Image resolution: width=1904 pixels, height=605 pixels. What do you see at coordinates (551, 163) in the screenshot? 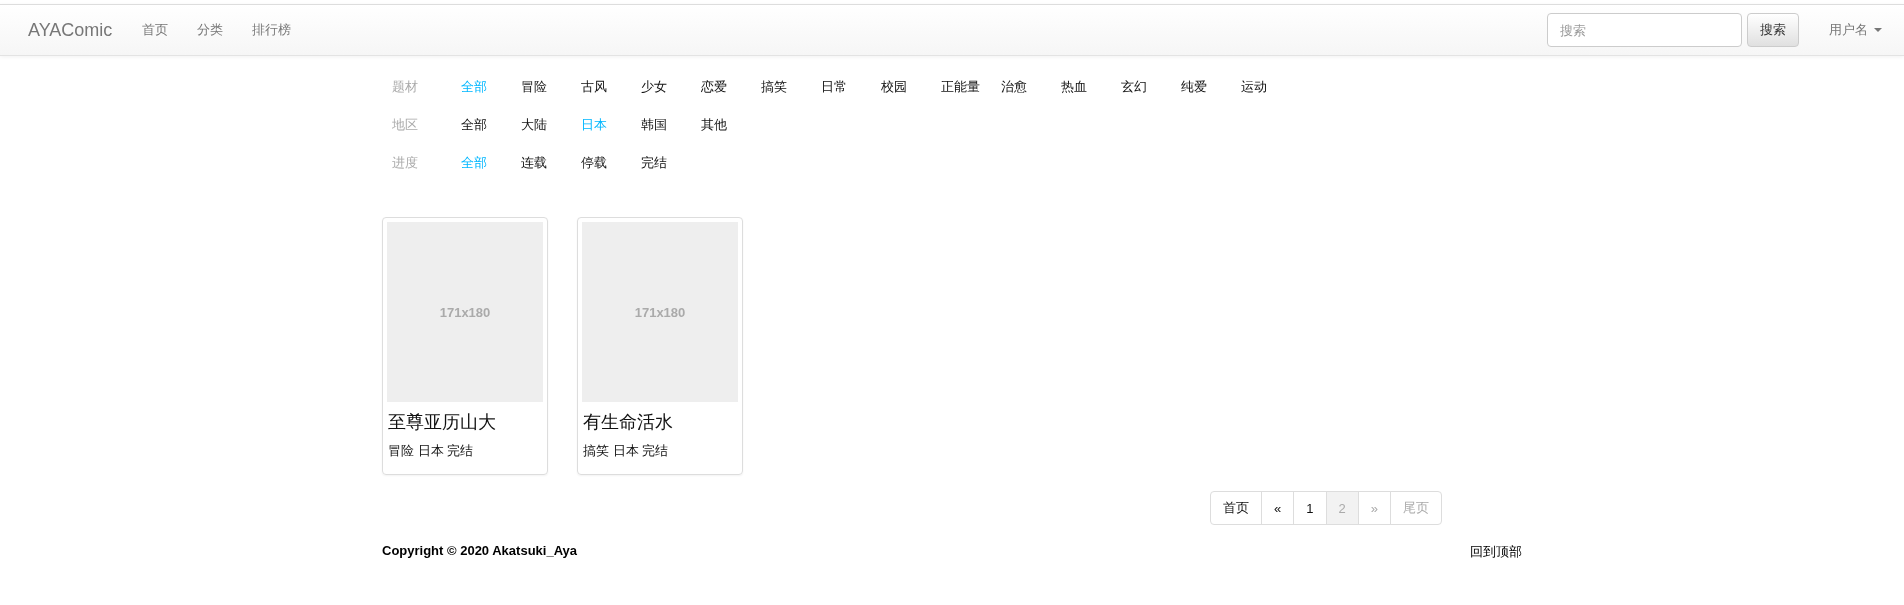
I see `filter-option: 连载` at bounding box center [551, 163].